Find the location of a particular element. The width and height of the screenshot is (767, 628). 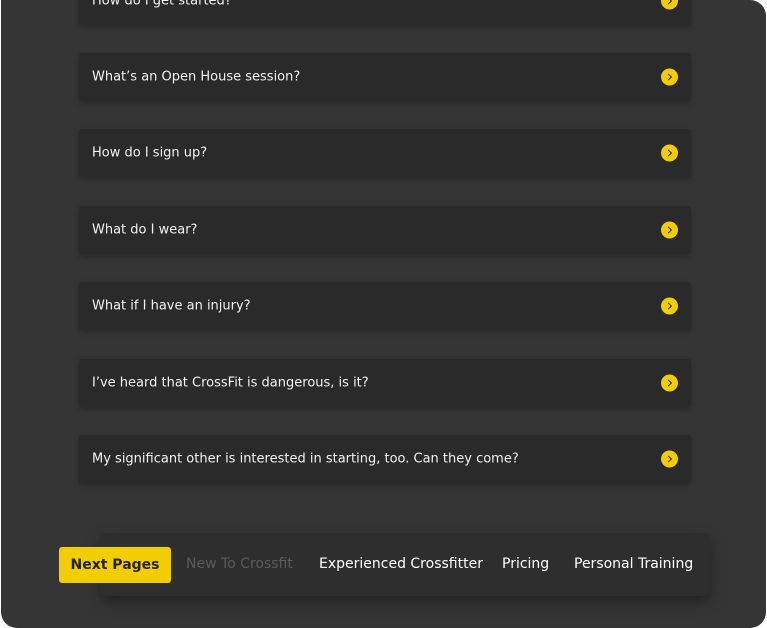

nav-link-experienced-crossfitter: Experienced Crossfitter is located at coordinates (401, 564).